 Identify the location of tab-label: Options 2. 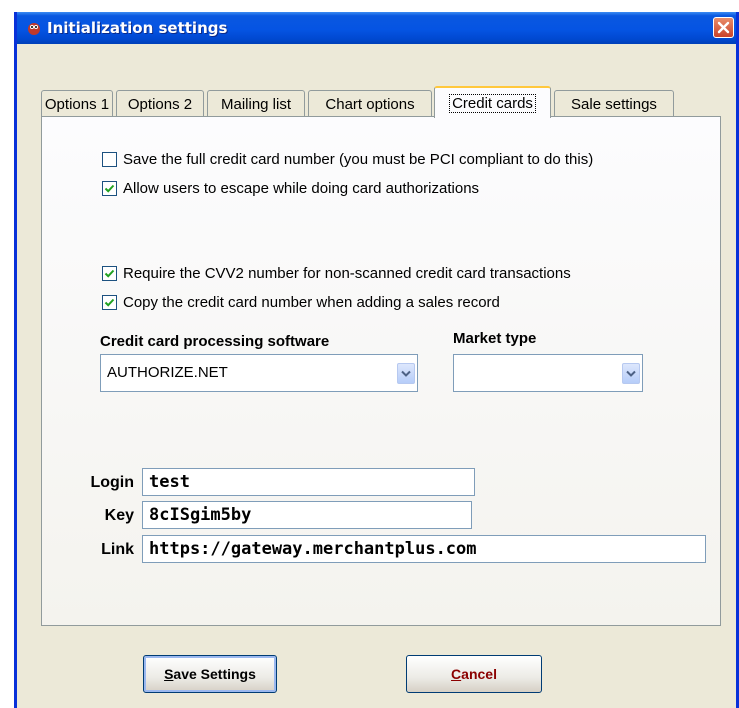
(160, 104).